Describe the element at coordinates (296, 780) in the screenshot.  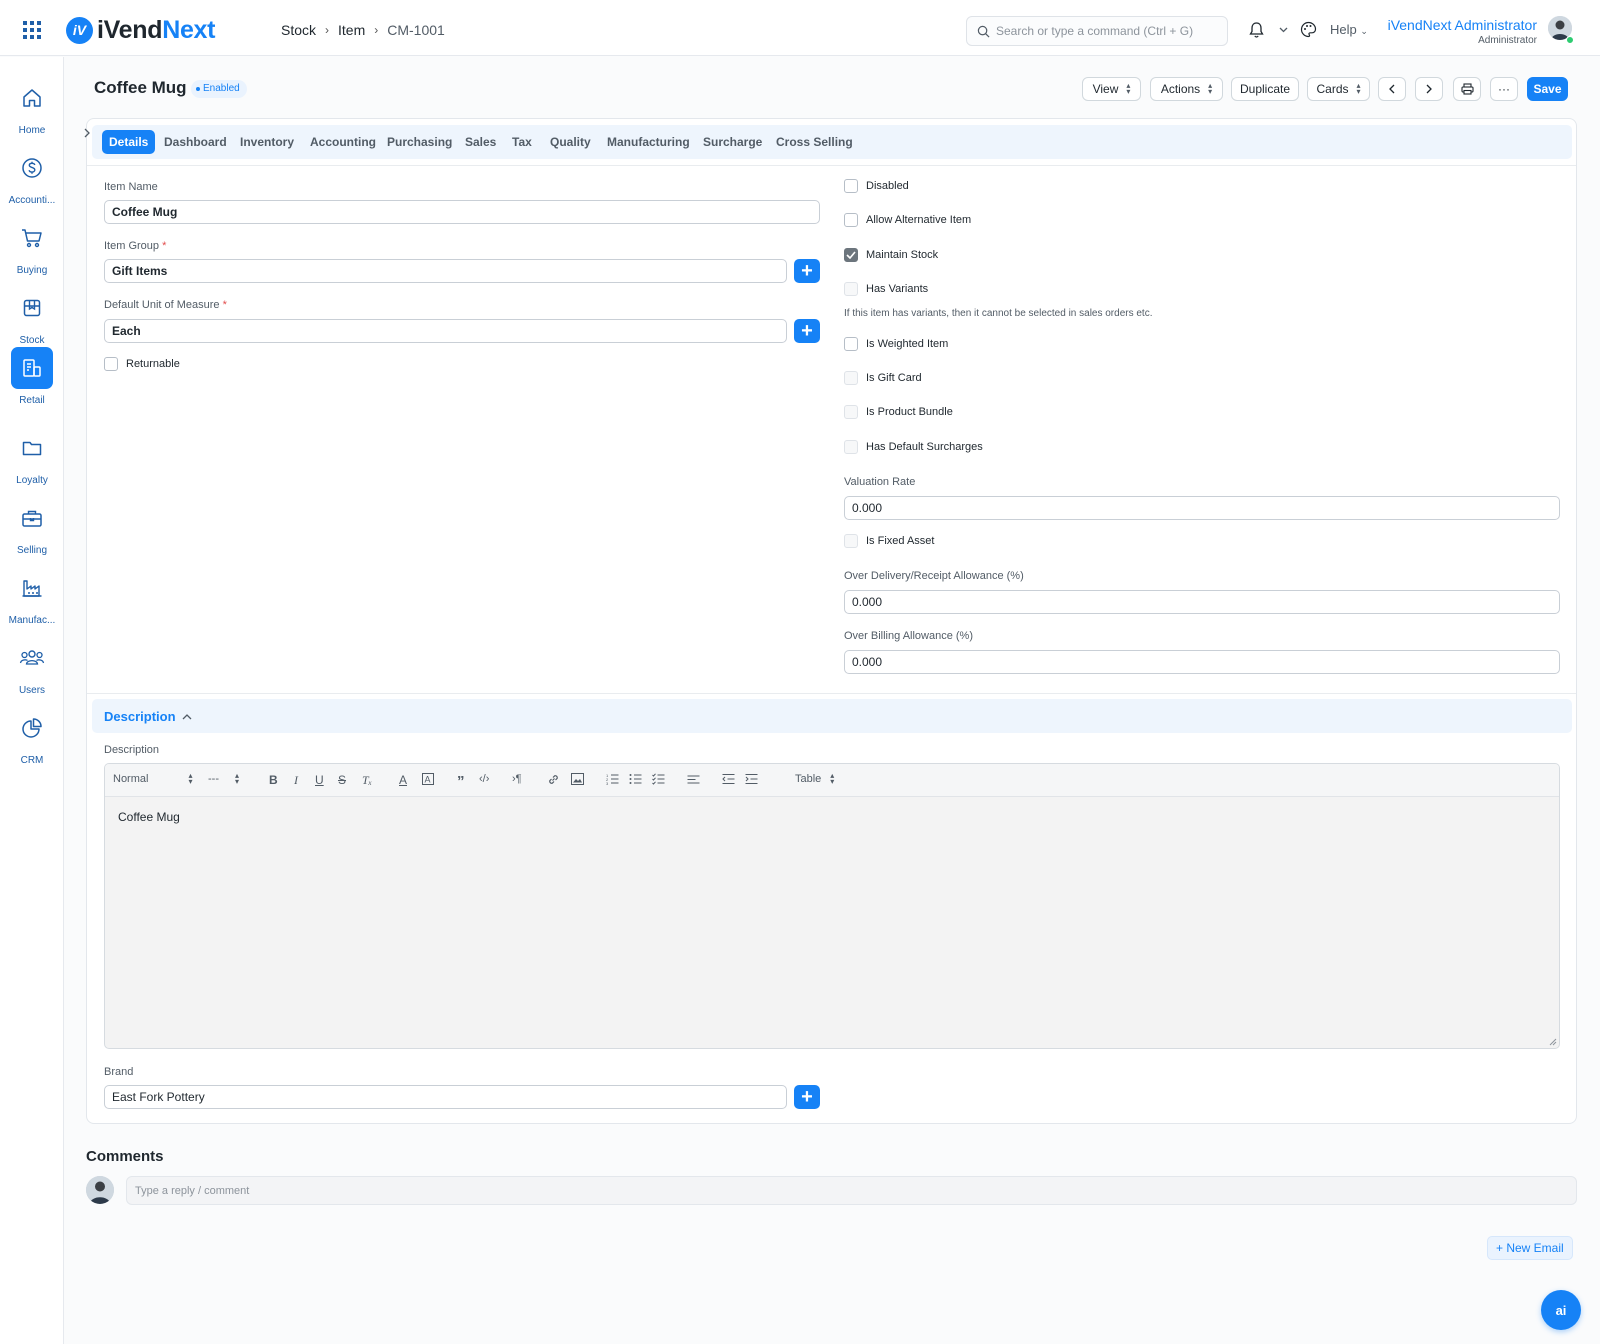
I see `italic-icon: I` at that location.